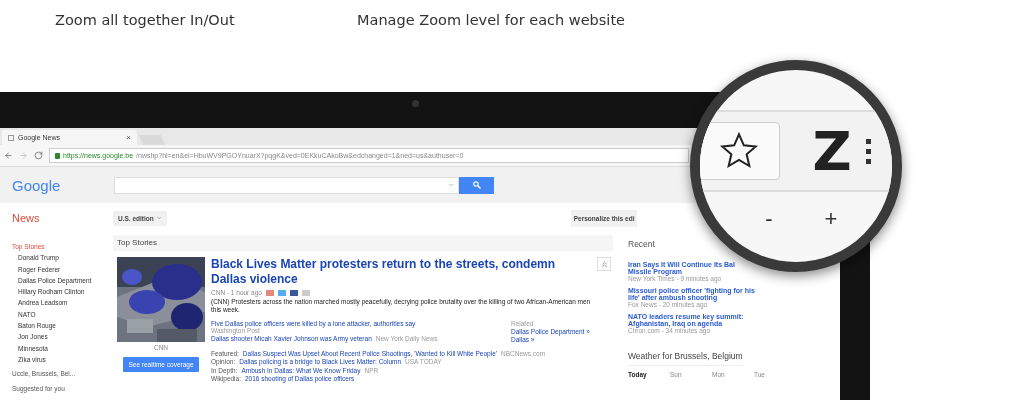 This screenshot has width=1024, height=400. I want to click on back-icon, so click(8, 155).